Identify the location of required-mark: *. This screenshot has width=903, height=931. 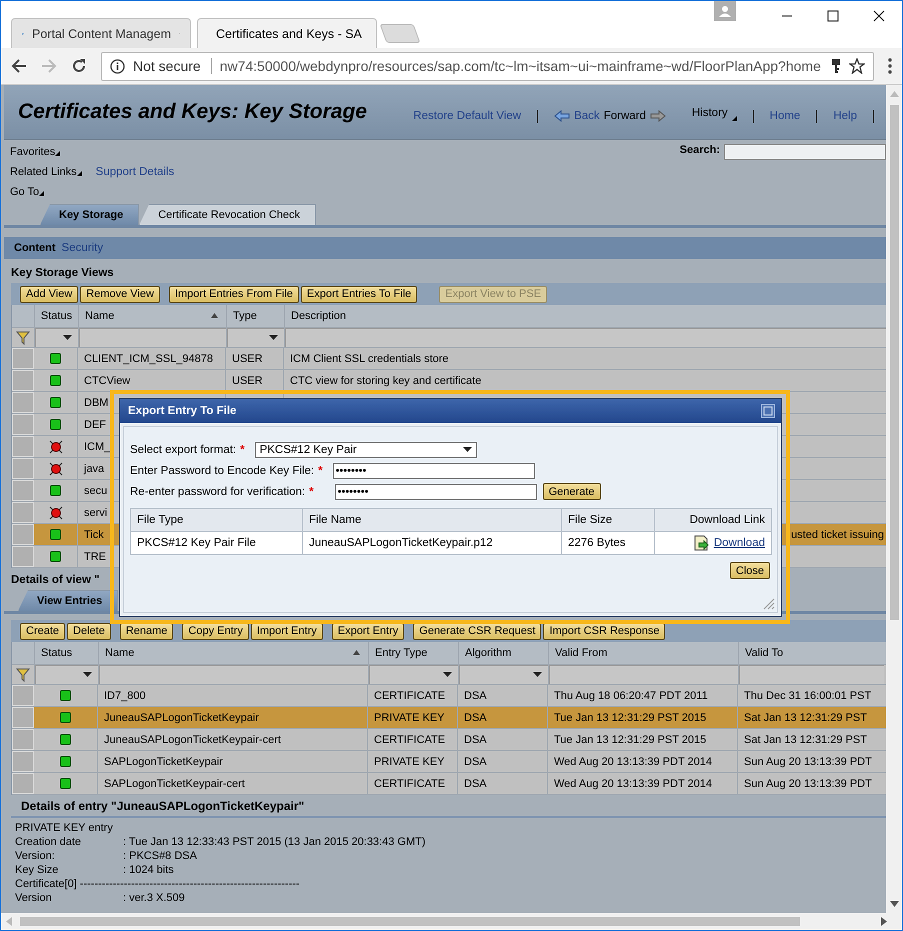
(242, 450).